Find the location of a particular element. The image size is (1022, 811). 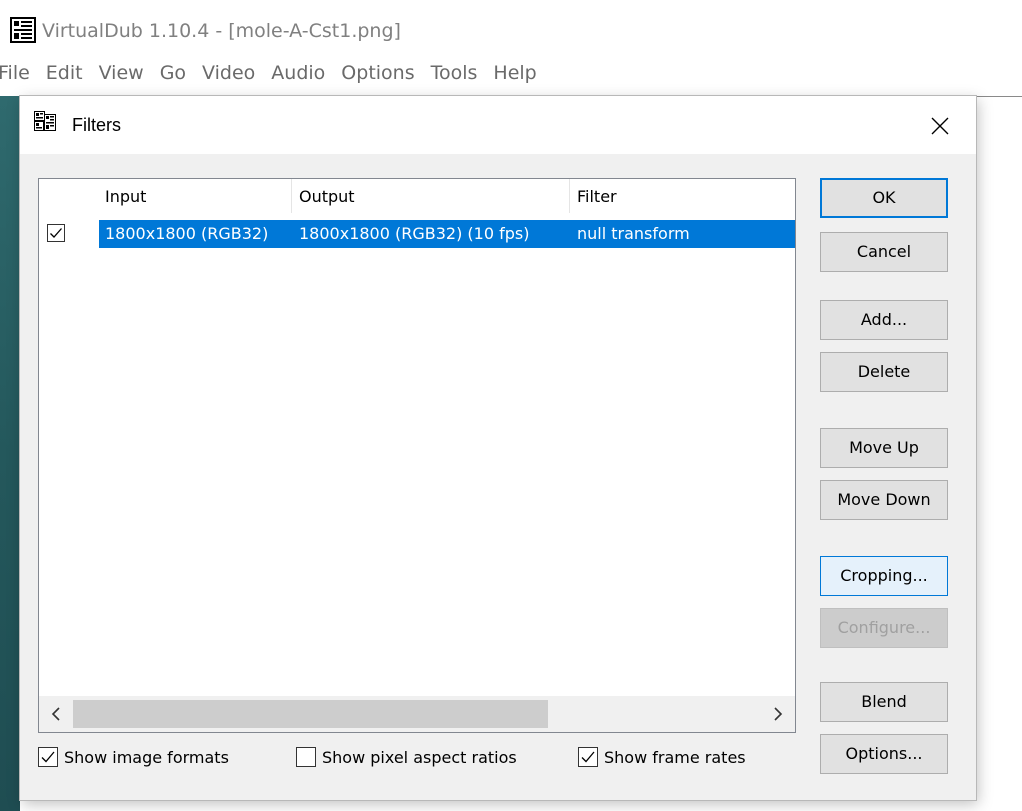

ok-button: OK is located at coordinates (884, 198).